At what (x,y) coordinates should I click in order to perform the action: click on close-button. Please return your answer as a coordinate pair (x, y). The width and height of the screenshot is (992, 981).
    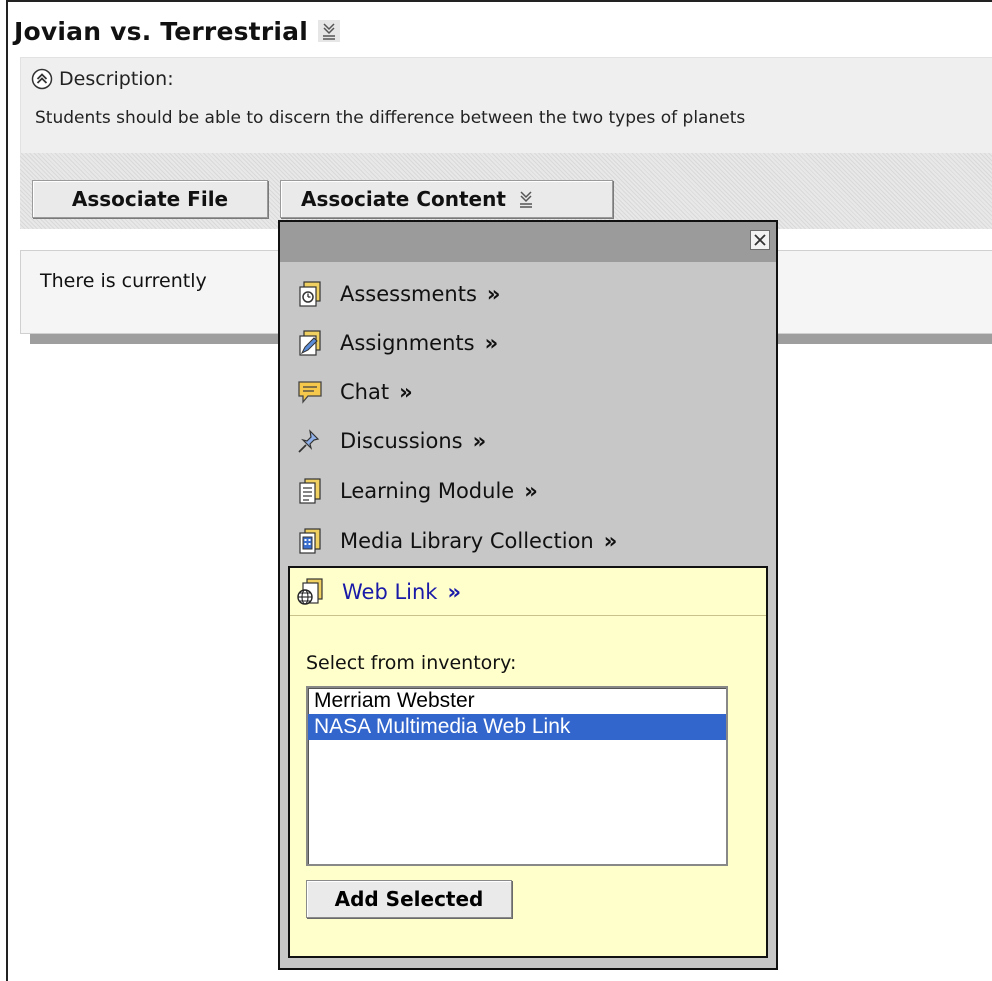
    Looking at the image, I should click on (760, 240).